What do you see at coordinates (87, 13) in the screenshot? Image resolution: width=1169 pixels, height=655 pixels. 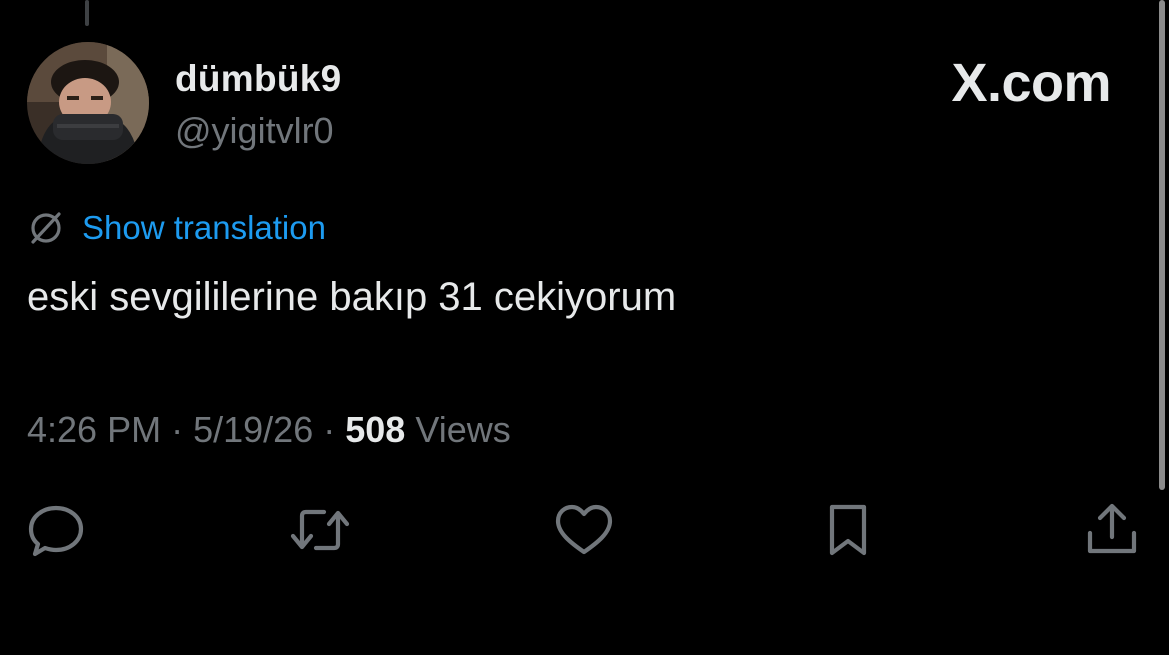 I see `thread-connector-line` at bounding box center [87, 13].